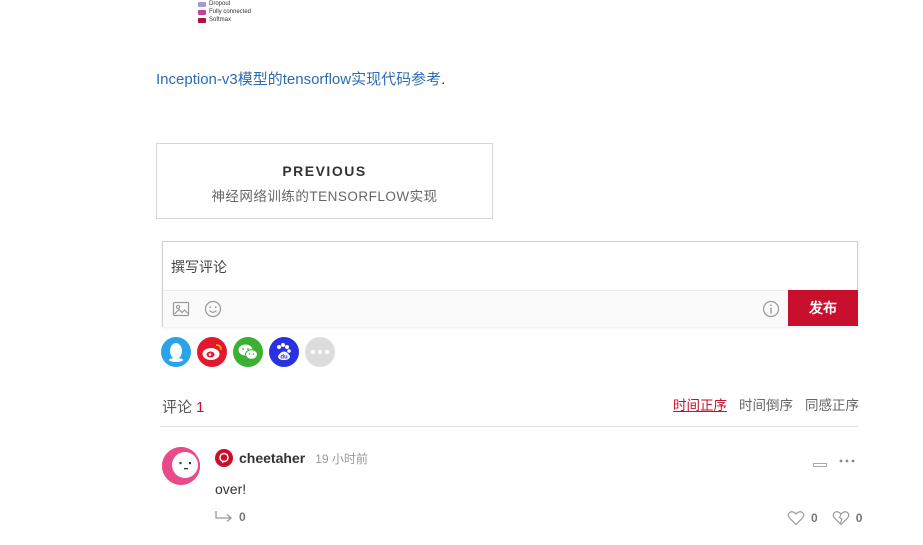 The height and width of the screenshot is (545, 923). What do you see at coordinates (700, 404) in the screenshot?
I see `sort-time-asc: 时间正序` at bounding box center [700, 404].